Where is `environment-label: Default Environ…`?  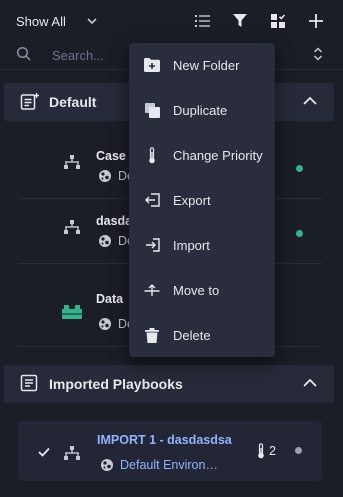
environment-label: Default Environ… is located at coordinates (159, 465).